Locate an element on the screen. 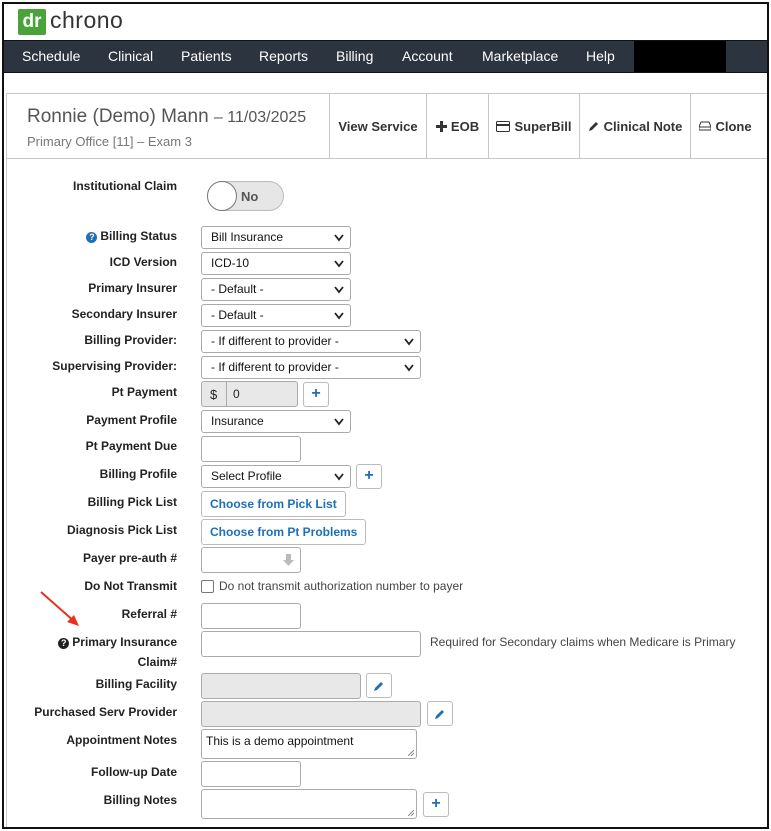 The image size is (771, 831). supervising-provider-label: Supervising Provider: is located at coordinates (114, 366).